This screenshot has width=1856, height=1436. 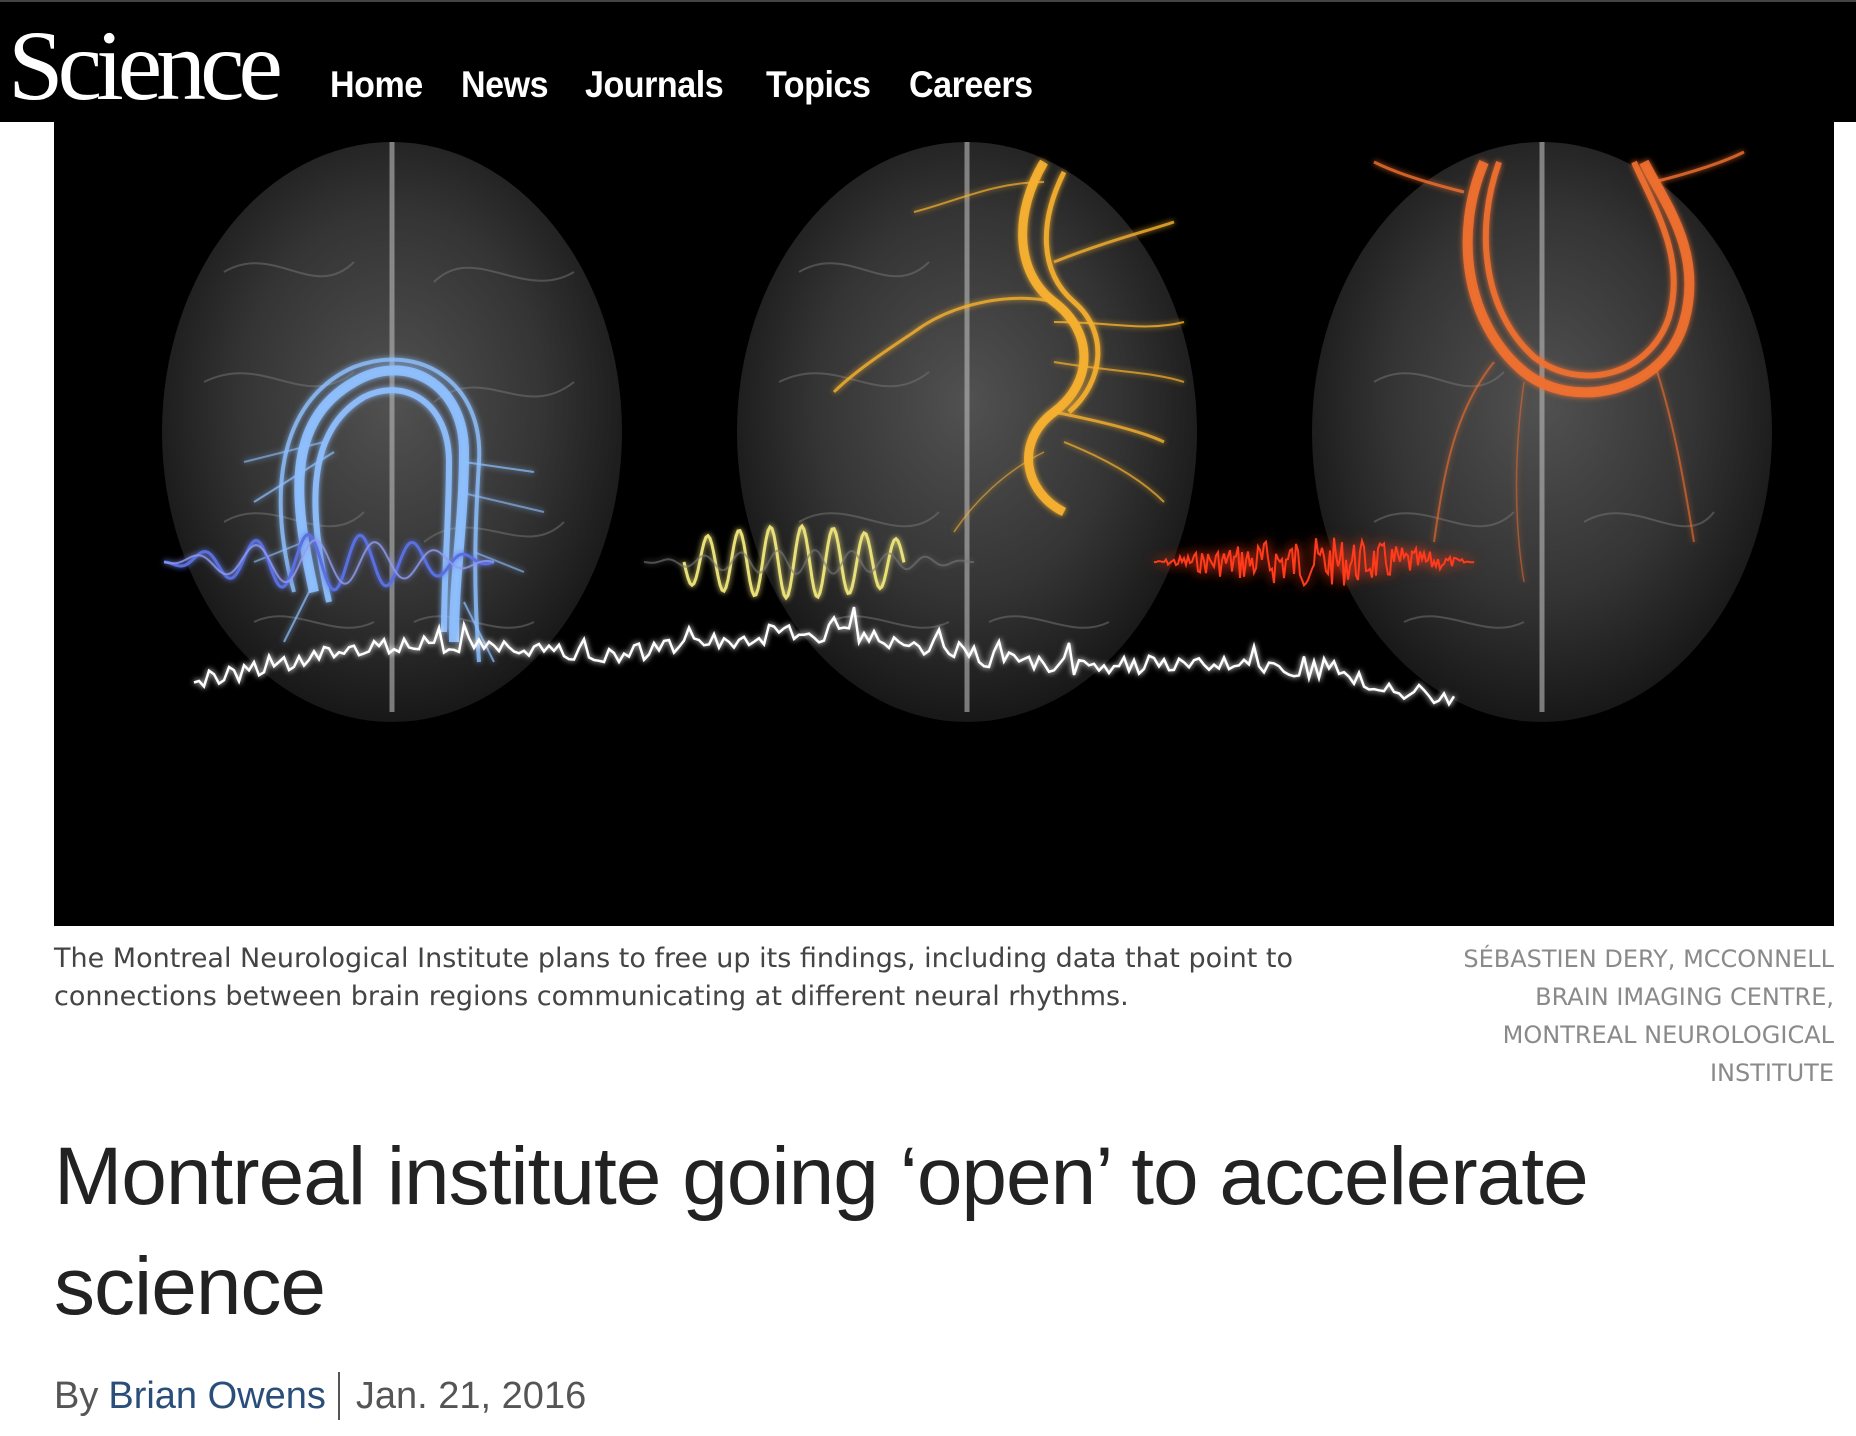 What do you see at coordinates (338, 1396) in the screenshot?
I see `byline-divider` at bounding box center [338, 1396].